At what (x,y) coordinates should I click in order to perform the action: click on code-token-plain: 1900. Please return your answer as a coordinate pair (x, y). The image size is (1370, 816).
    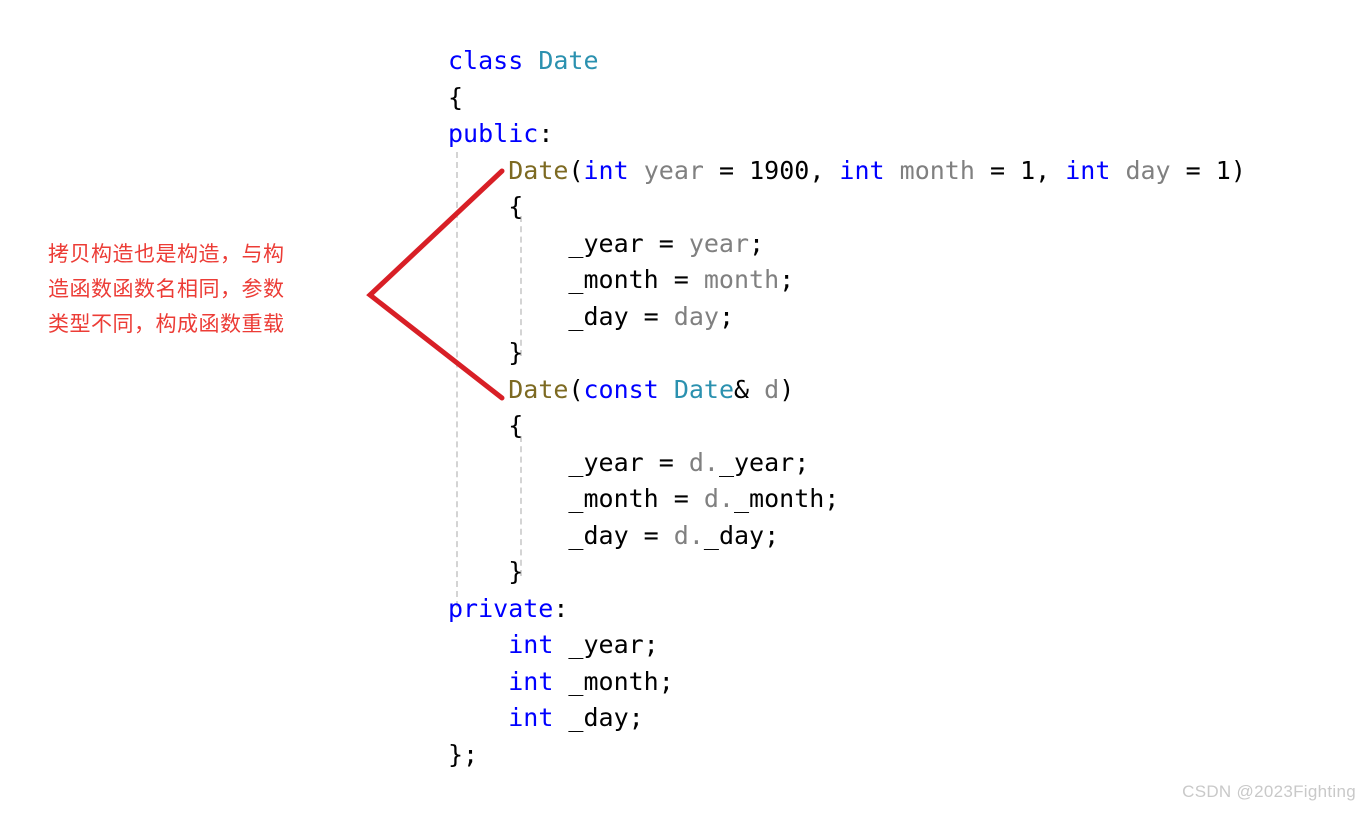
    Looking at the image, I should click on (779, 170).